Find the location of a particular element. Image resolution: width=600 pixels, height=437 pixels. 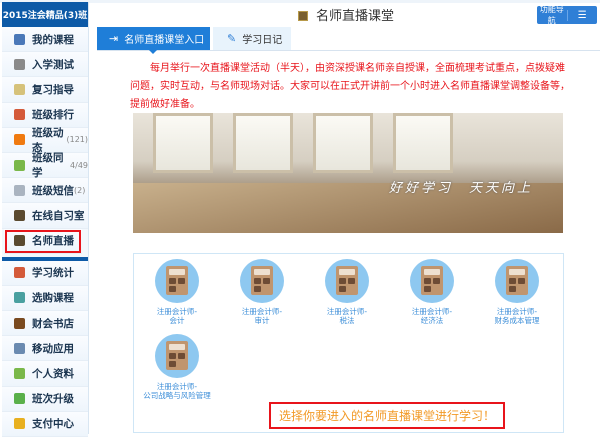

sidebar-item: 学习统计 is located at coordinates (45, 273).